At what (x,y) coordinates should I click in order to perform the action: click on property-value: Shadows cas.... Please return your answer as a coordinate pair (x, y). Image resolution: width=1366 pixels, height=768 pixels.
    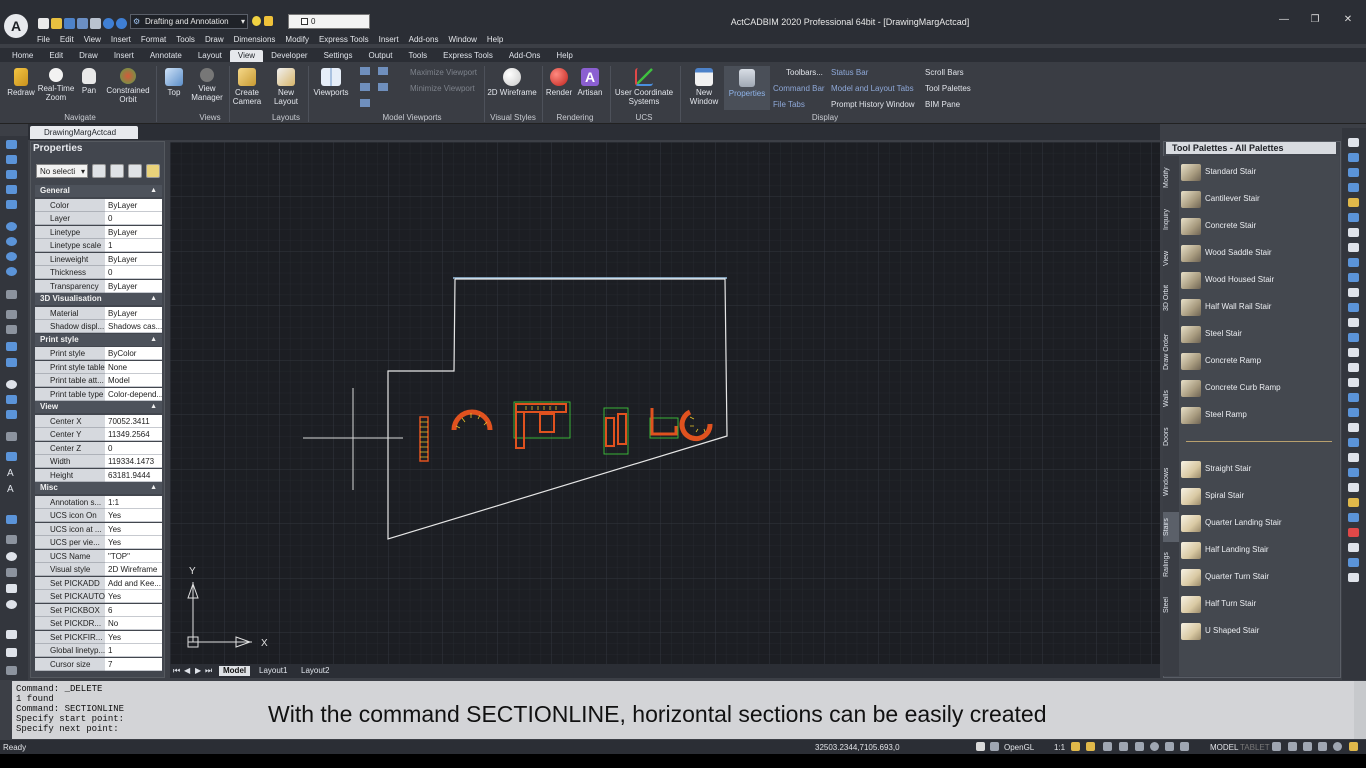
    Looking at the image, I should click on (133, 326).